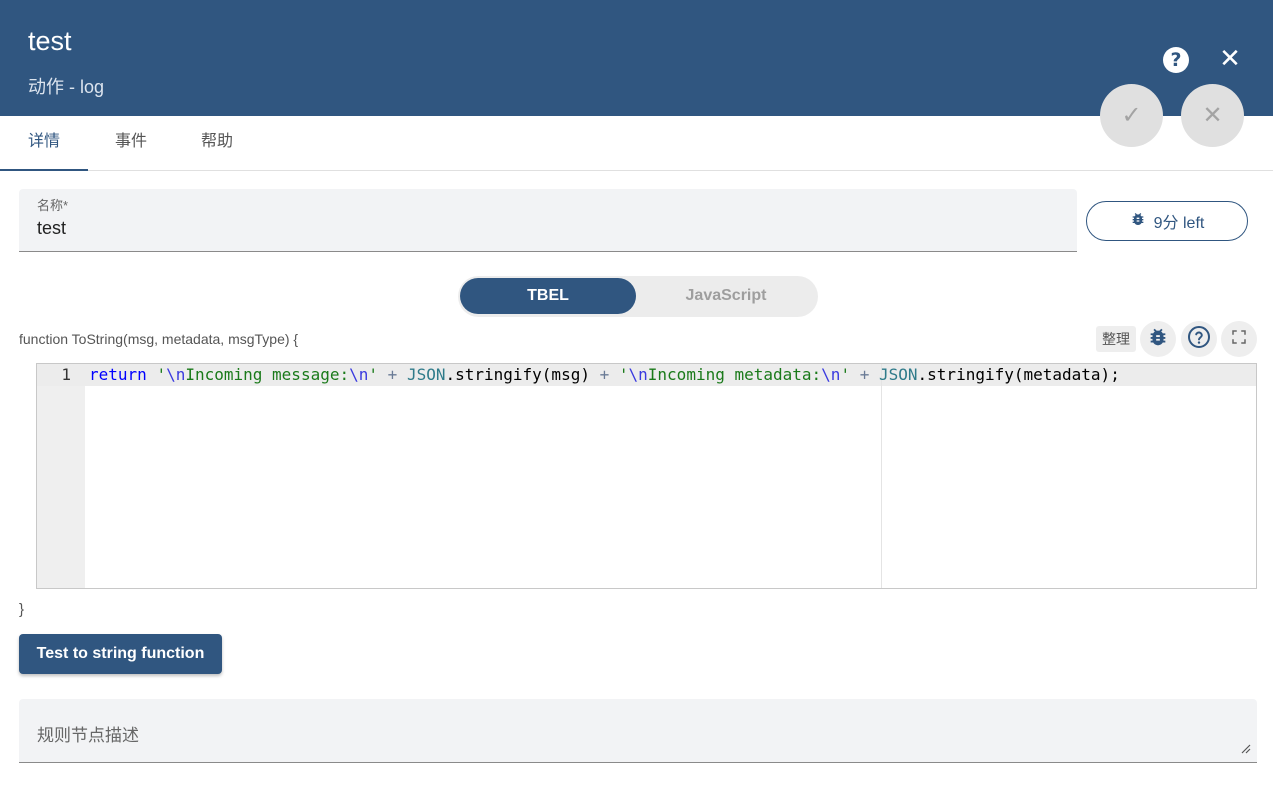 The height and width of the screenshot is (810, 1273). I want to click on node-title: test, so click(50, 41).